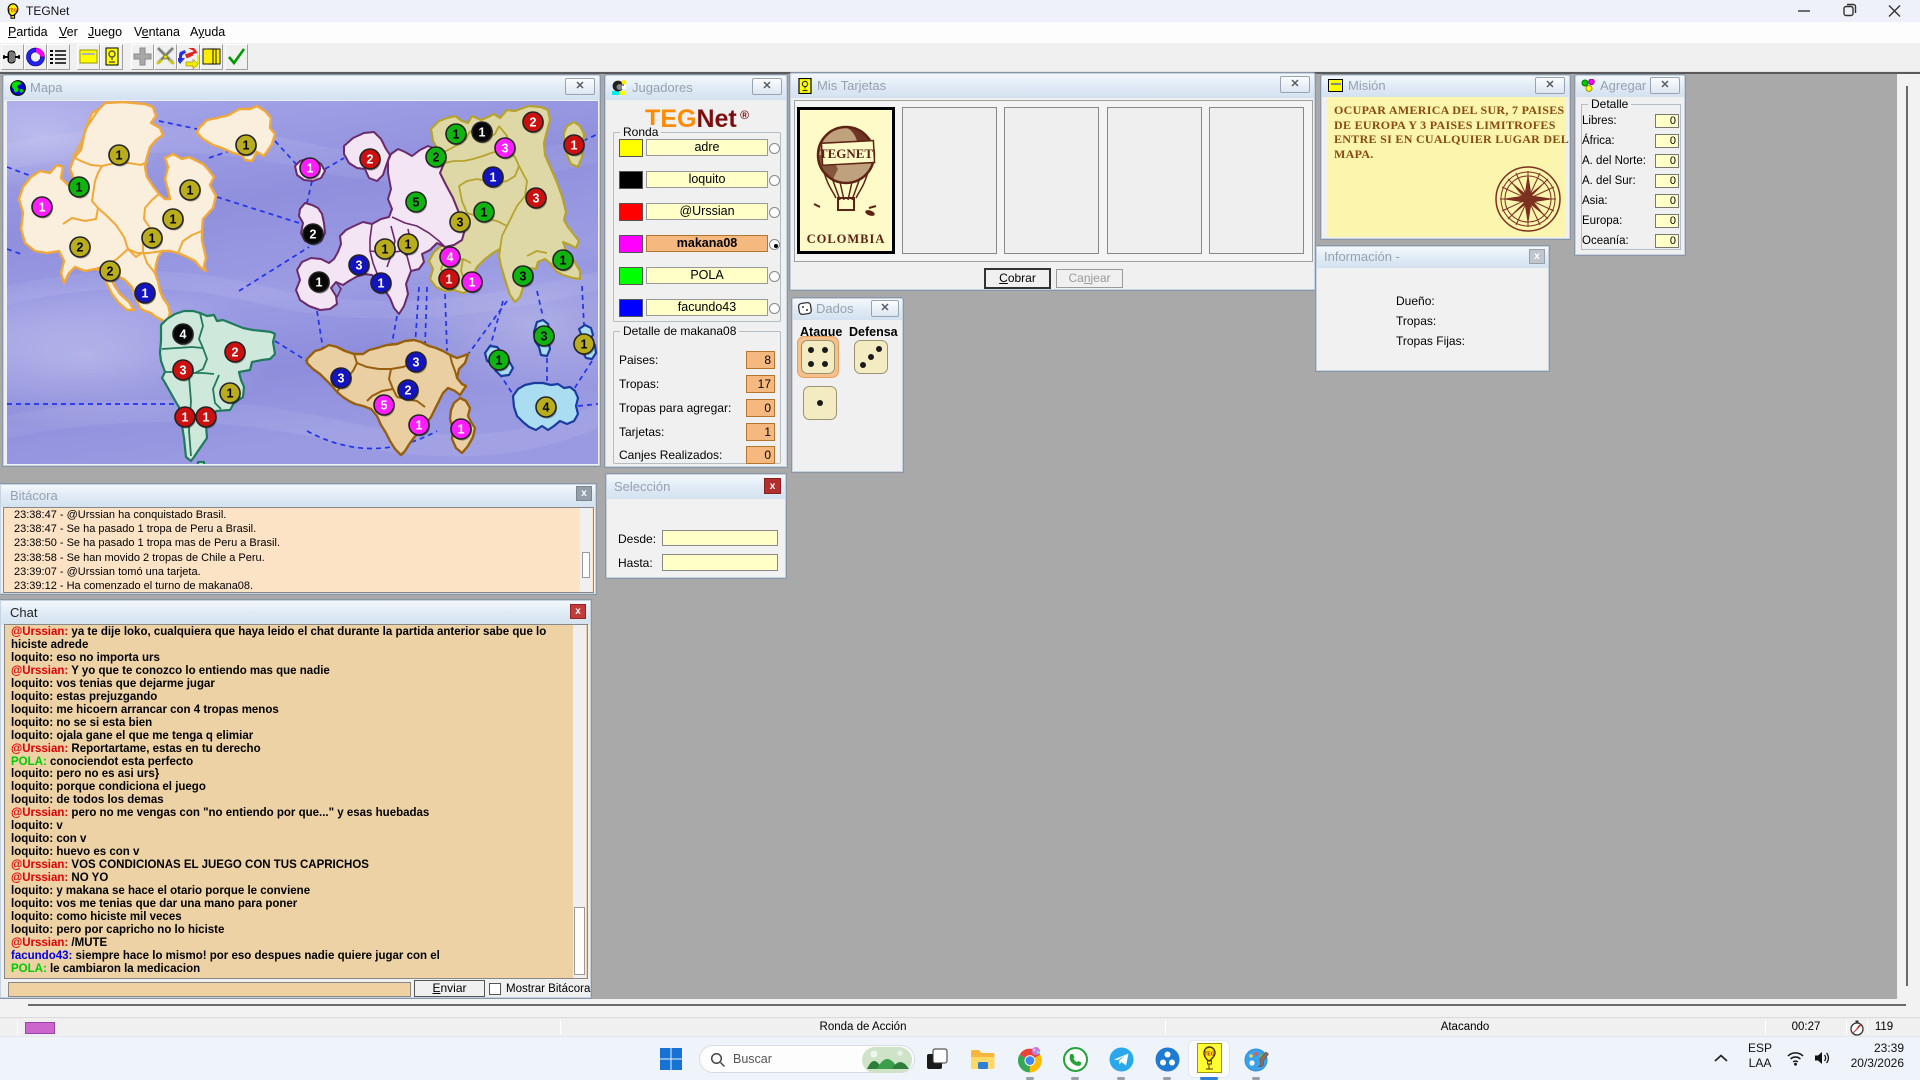  I want to click on svg-text: TEGNET, so click(846, 153).